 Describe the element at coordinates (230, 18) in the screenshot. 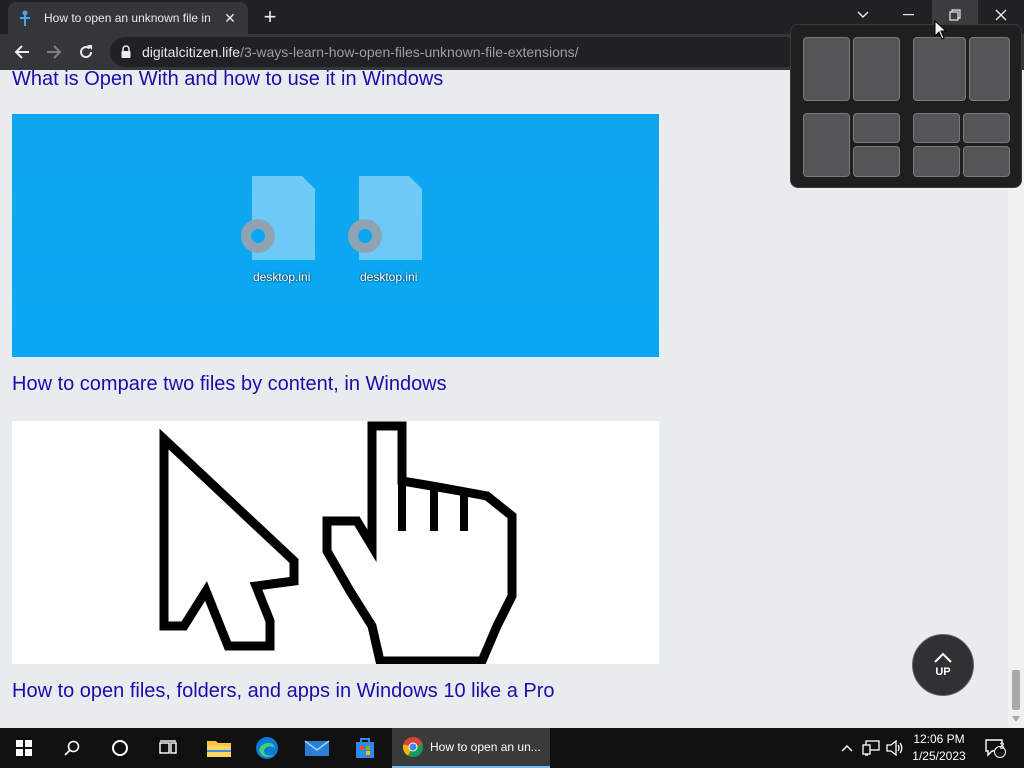

I see `tab-close-icon: ✕` at that location.